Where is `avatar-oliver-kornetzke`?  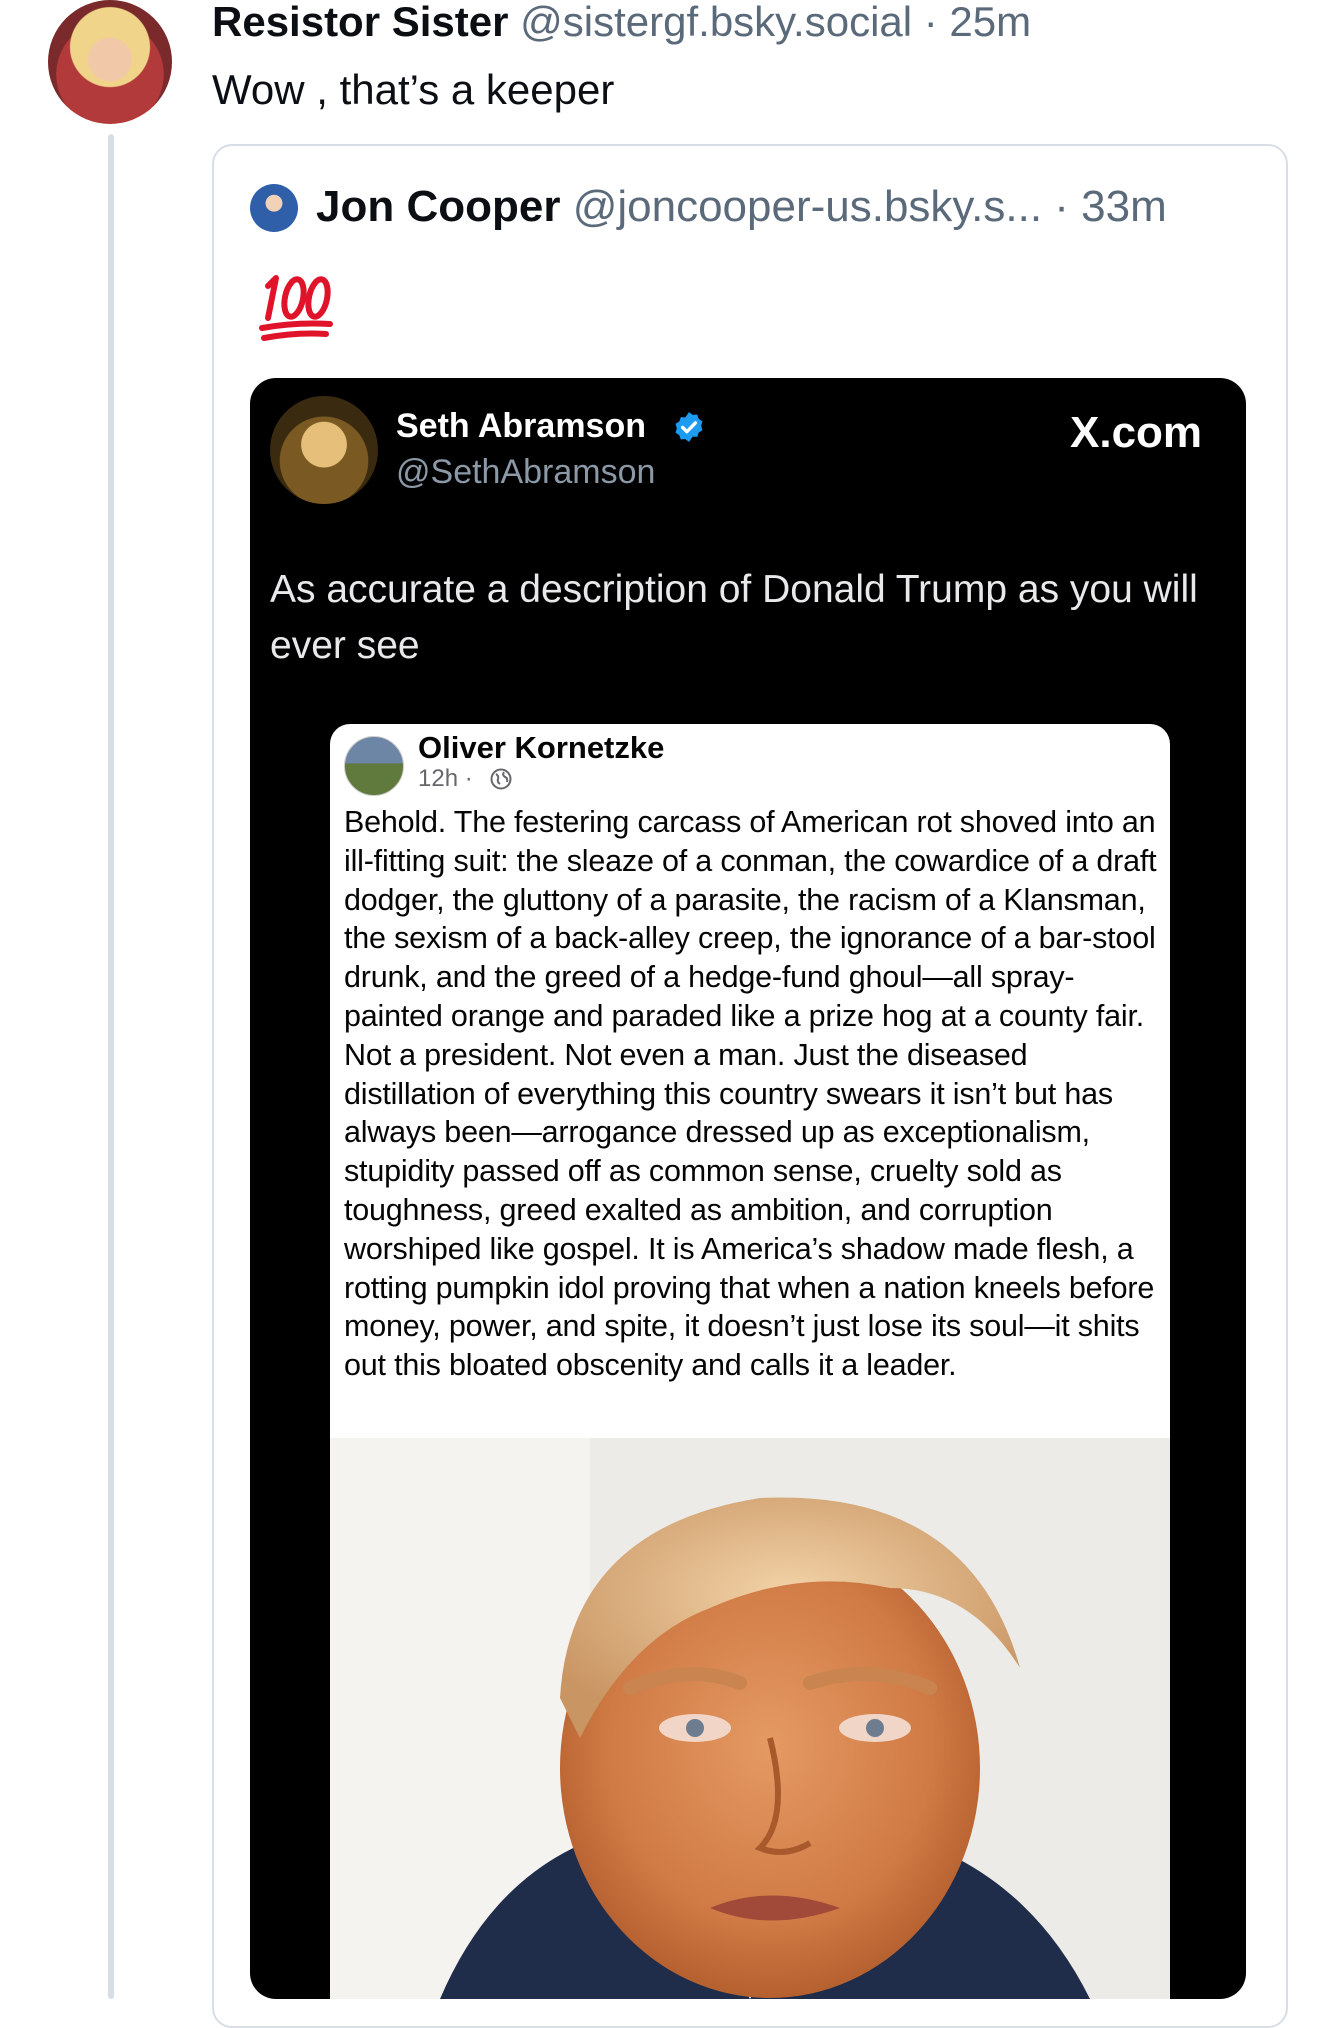 avatar-oliver-kornetzke is located at coordinates (374, 766).